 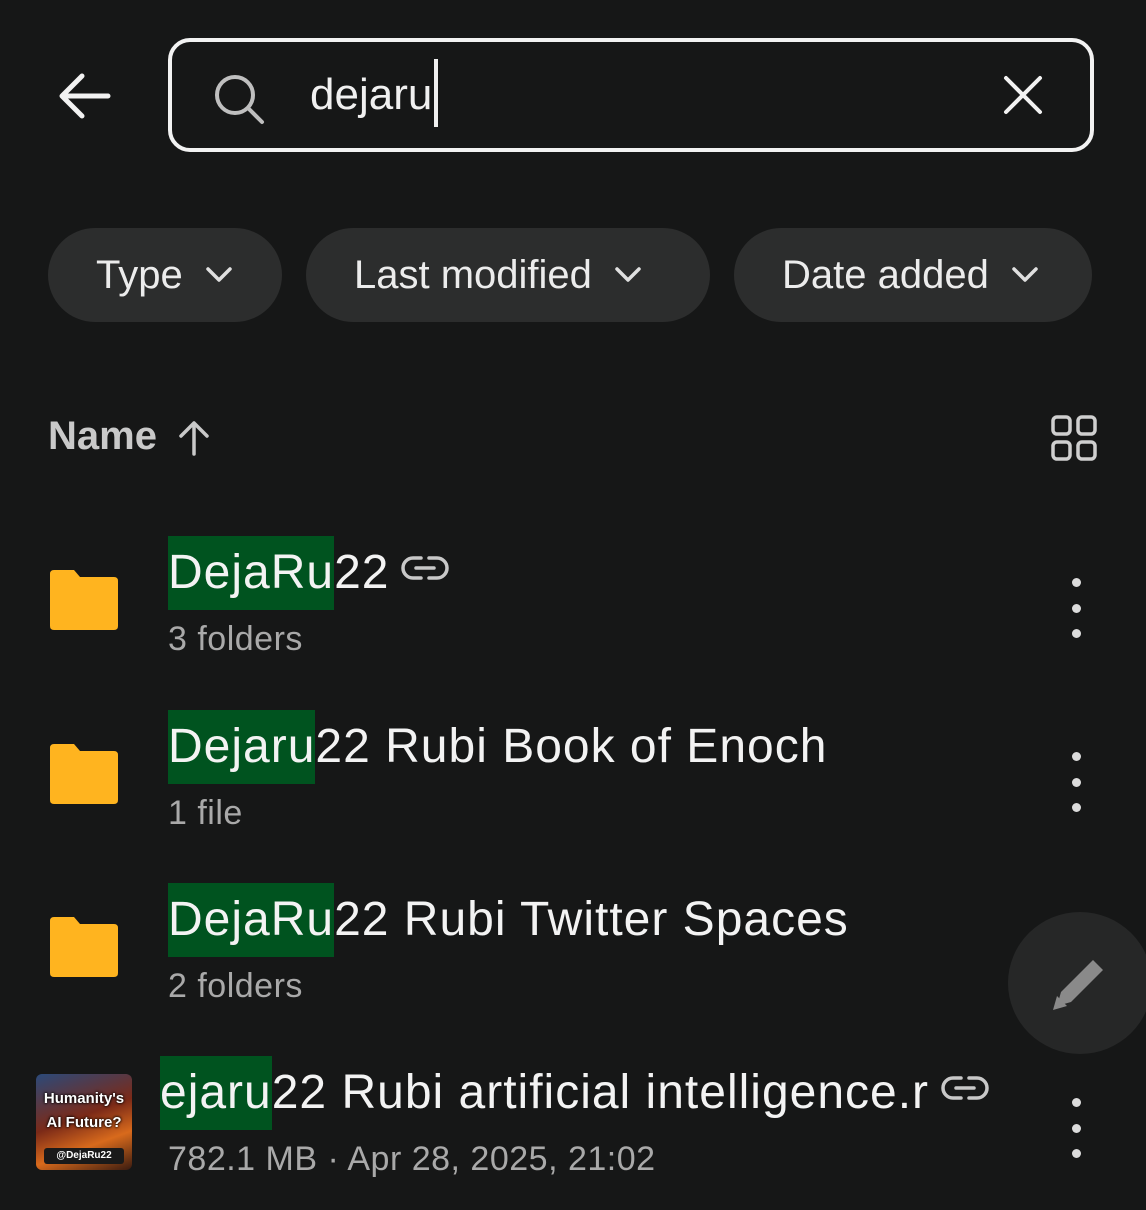 I want to click on item-title: ejaru22 Rubi artificial intelligence.r, so click(x=574, y=1093).